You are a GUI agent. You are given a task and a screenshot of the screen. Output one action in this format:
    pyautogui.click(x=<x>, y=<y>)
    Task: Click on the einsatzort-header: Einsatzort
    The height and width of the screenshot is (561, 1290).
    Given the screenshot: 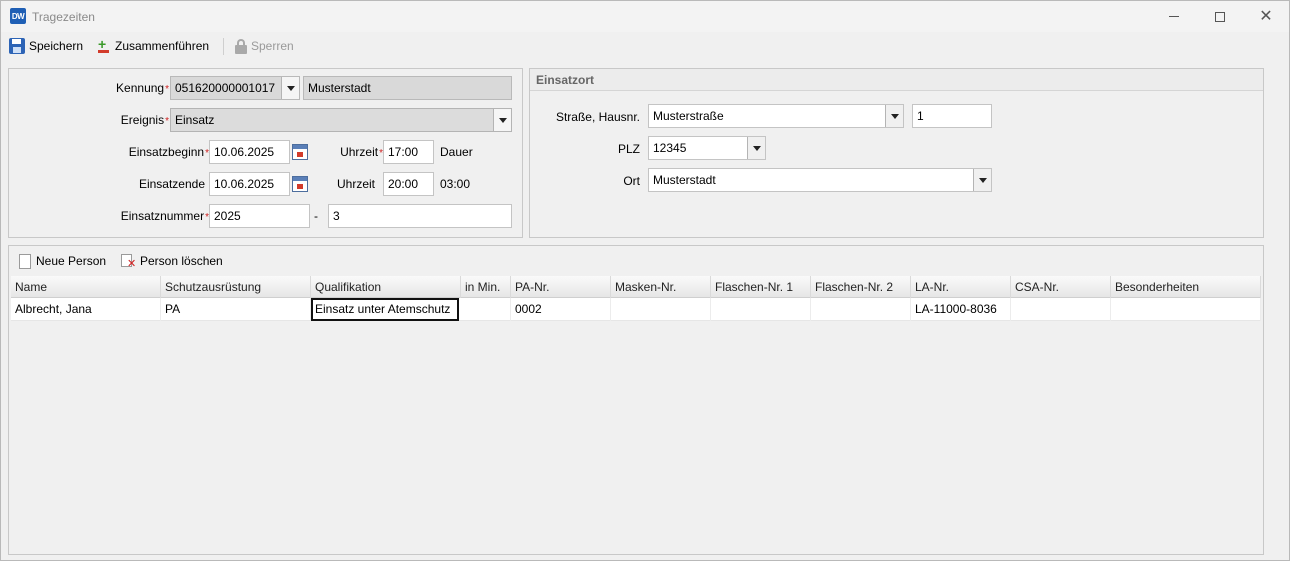 What is the action you would take?
    pyautogui.click(x=896, y=80)
    